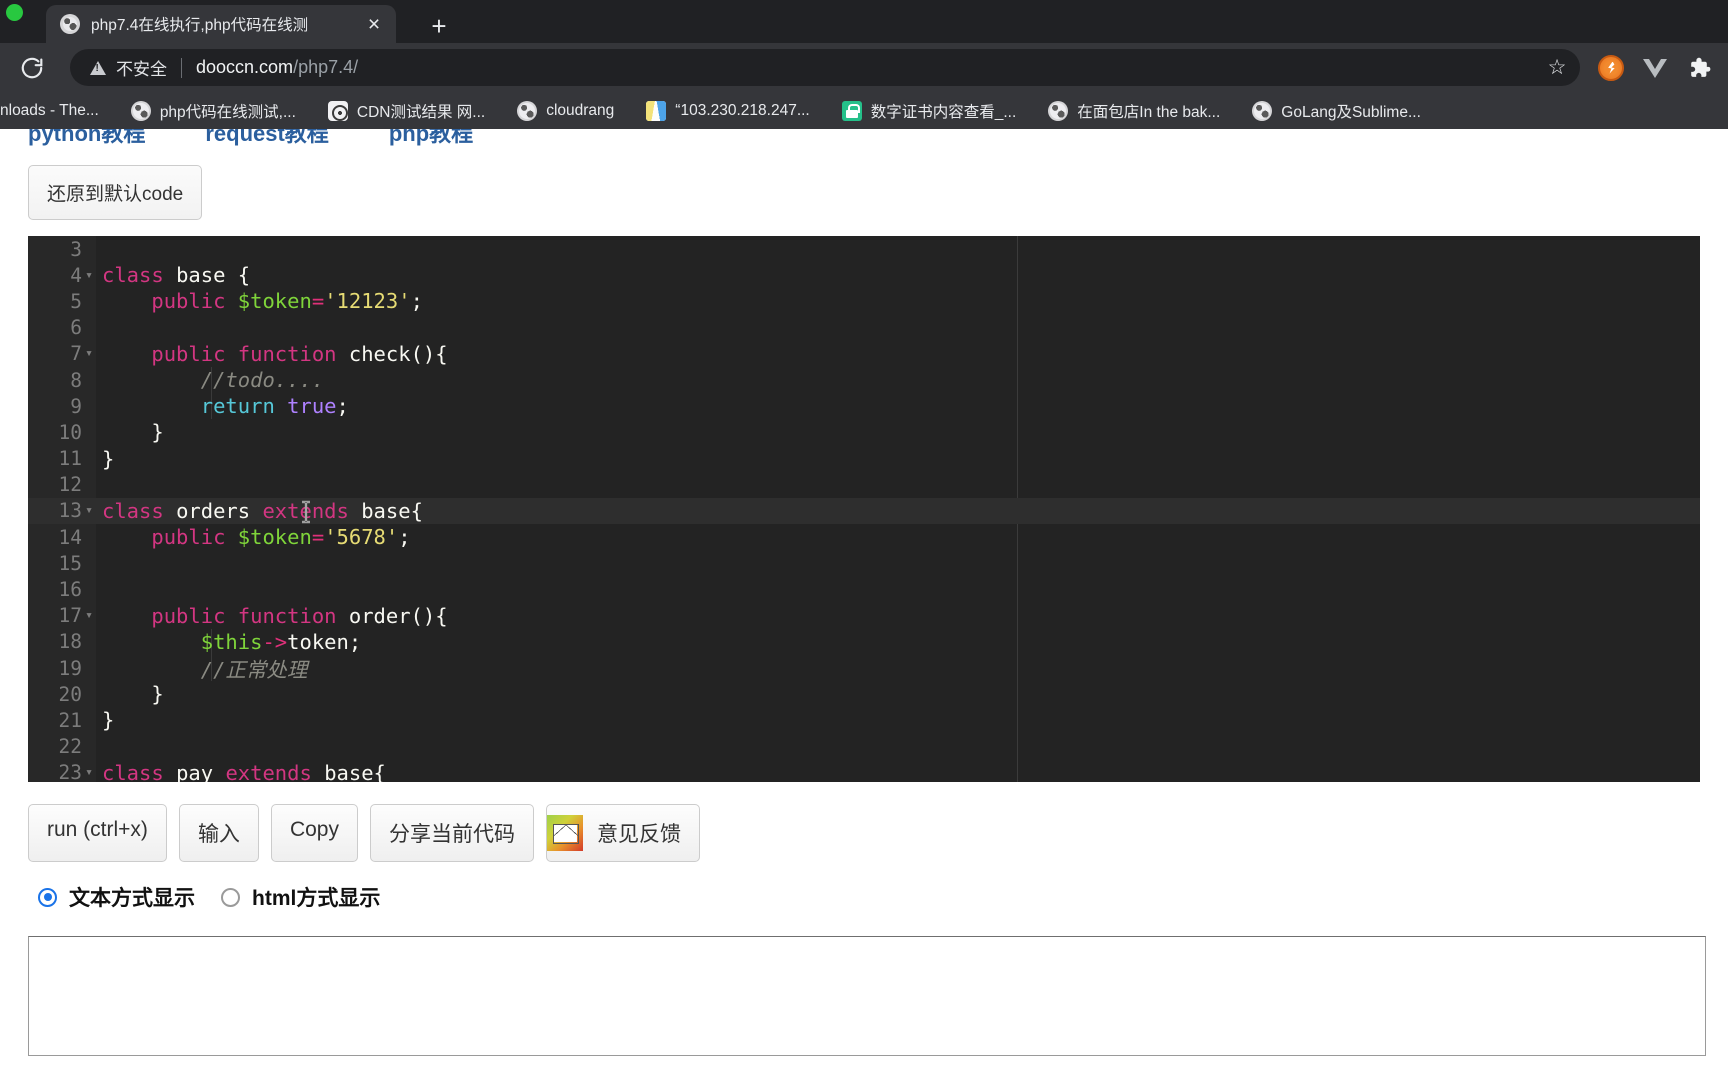 The width and height of the screenshot is (1728, 1080). I want to click on output-textarea, so click(867, 996).